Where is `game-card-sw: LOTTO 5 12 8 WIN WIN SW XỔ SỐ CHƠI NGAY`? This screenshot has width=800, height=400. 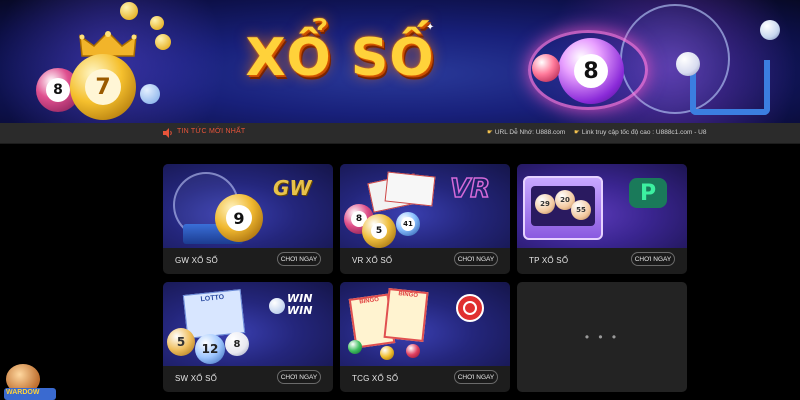
game-card-sw: LOTTO 5 12 8 WIN WIN SW XỔ SỐ CHƠI NGAY is located at coordinates (248, 337).